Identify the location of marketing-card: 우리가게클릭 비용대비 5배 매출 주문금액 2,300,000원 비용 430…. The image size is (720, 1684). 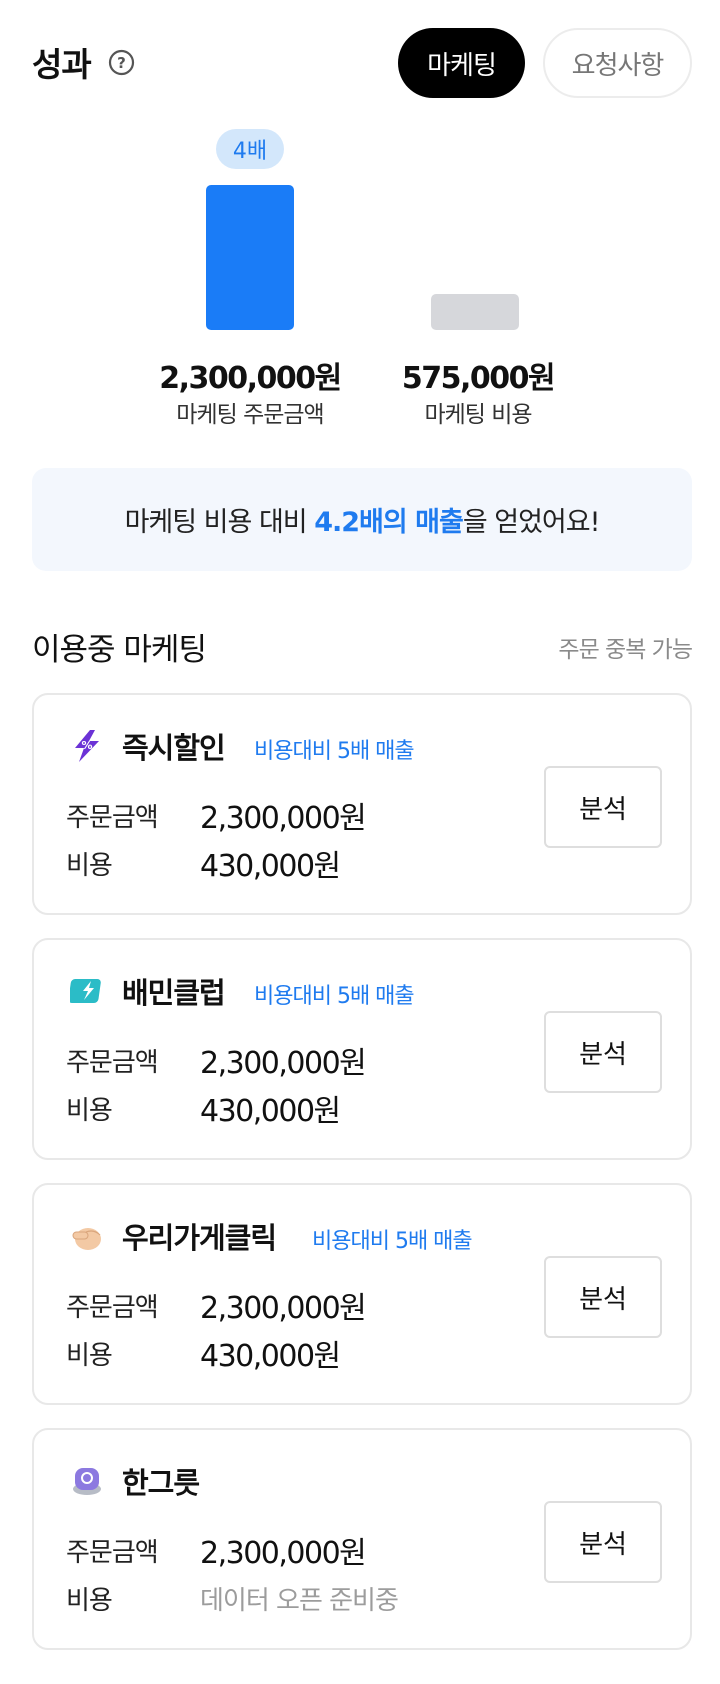
(362, 1294).